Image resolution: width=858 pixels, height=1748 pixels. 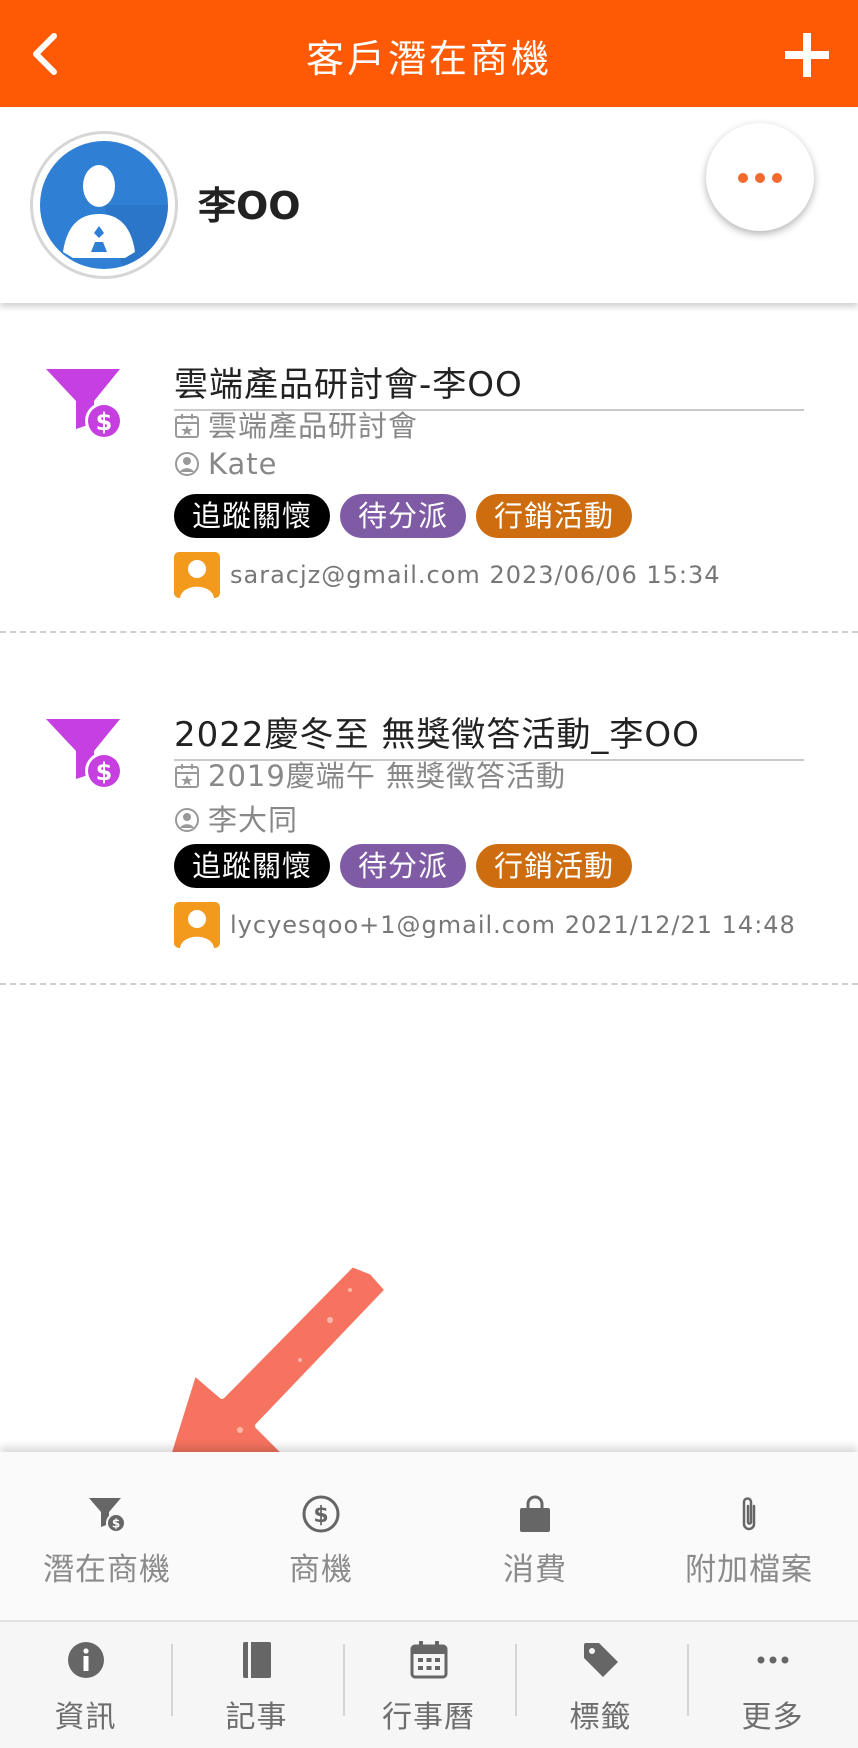 I want to click on campaign-name: 2019慶端午 無獎徵答活動, so click(x=387, y=776).